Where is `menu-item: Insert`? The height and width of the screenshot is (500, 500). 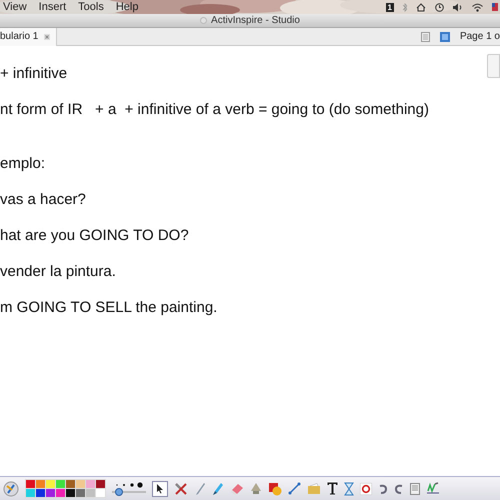 menu-item: Insert is located at coordinates (52, 7).